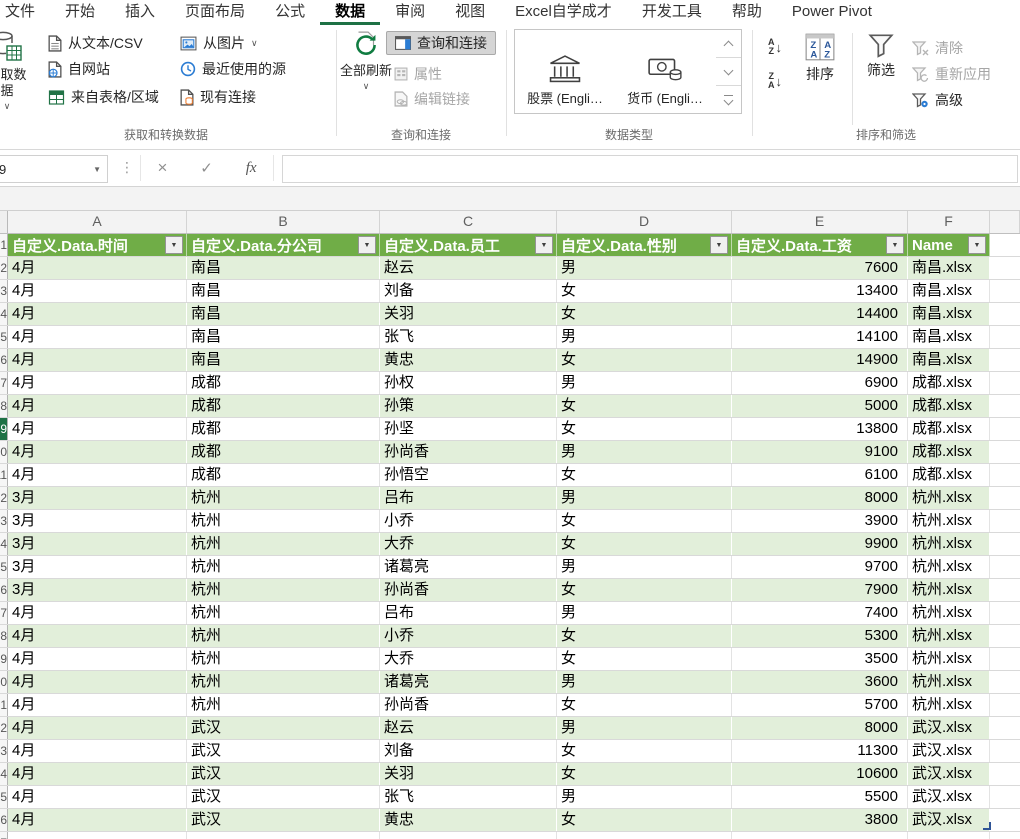 The image size is (1020, 839). I want to click on cell-E11: 6100, so click(820, 475).